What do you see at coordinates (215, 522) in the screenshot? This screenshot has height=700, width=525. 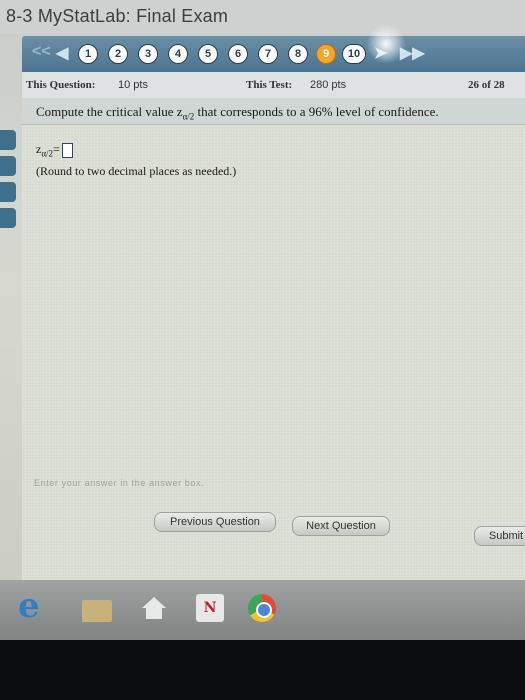 I see `previous-question-button: Previous Question` at bounding box center [215, 522].